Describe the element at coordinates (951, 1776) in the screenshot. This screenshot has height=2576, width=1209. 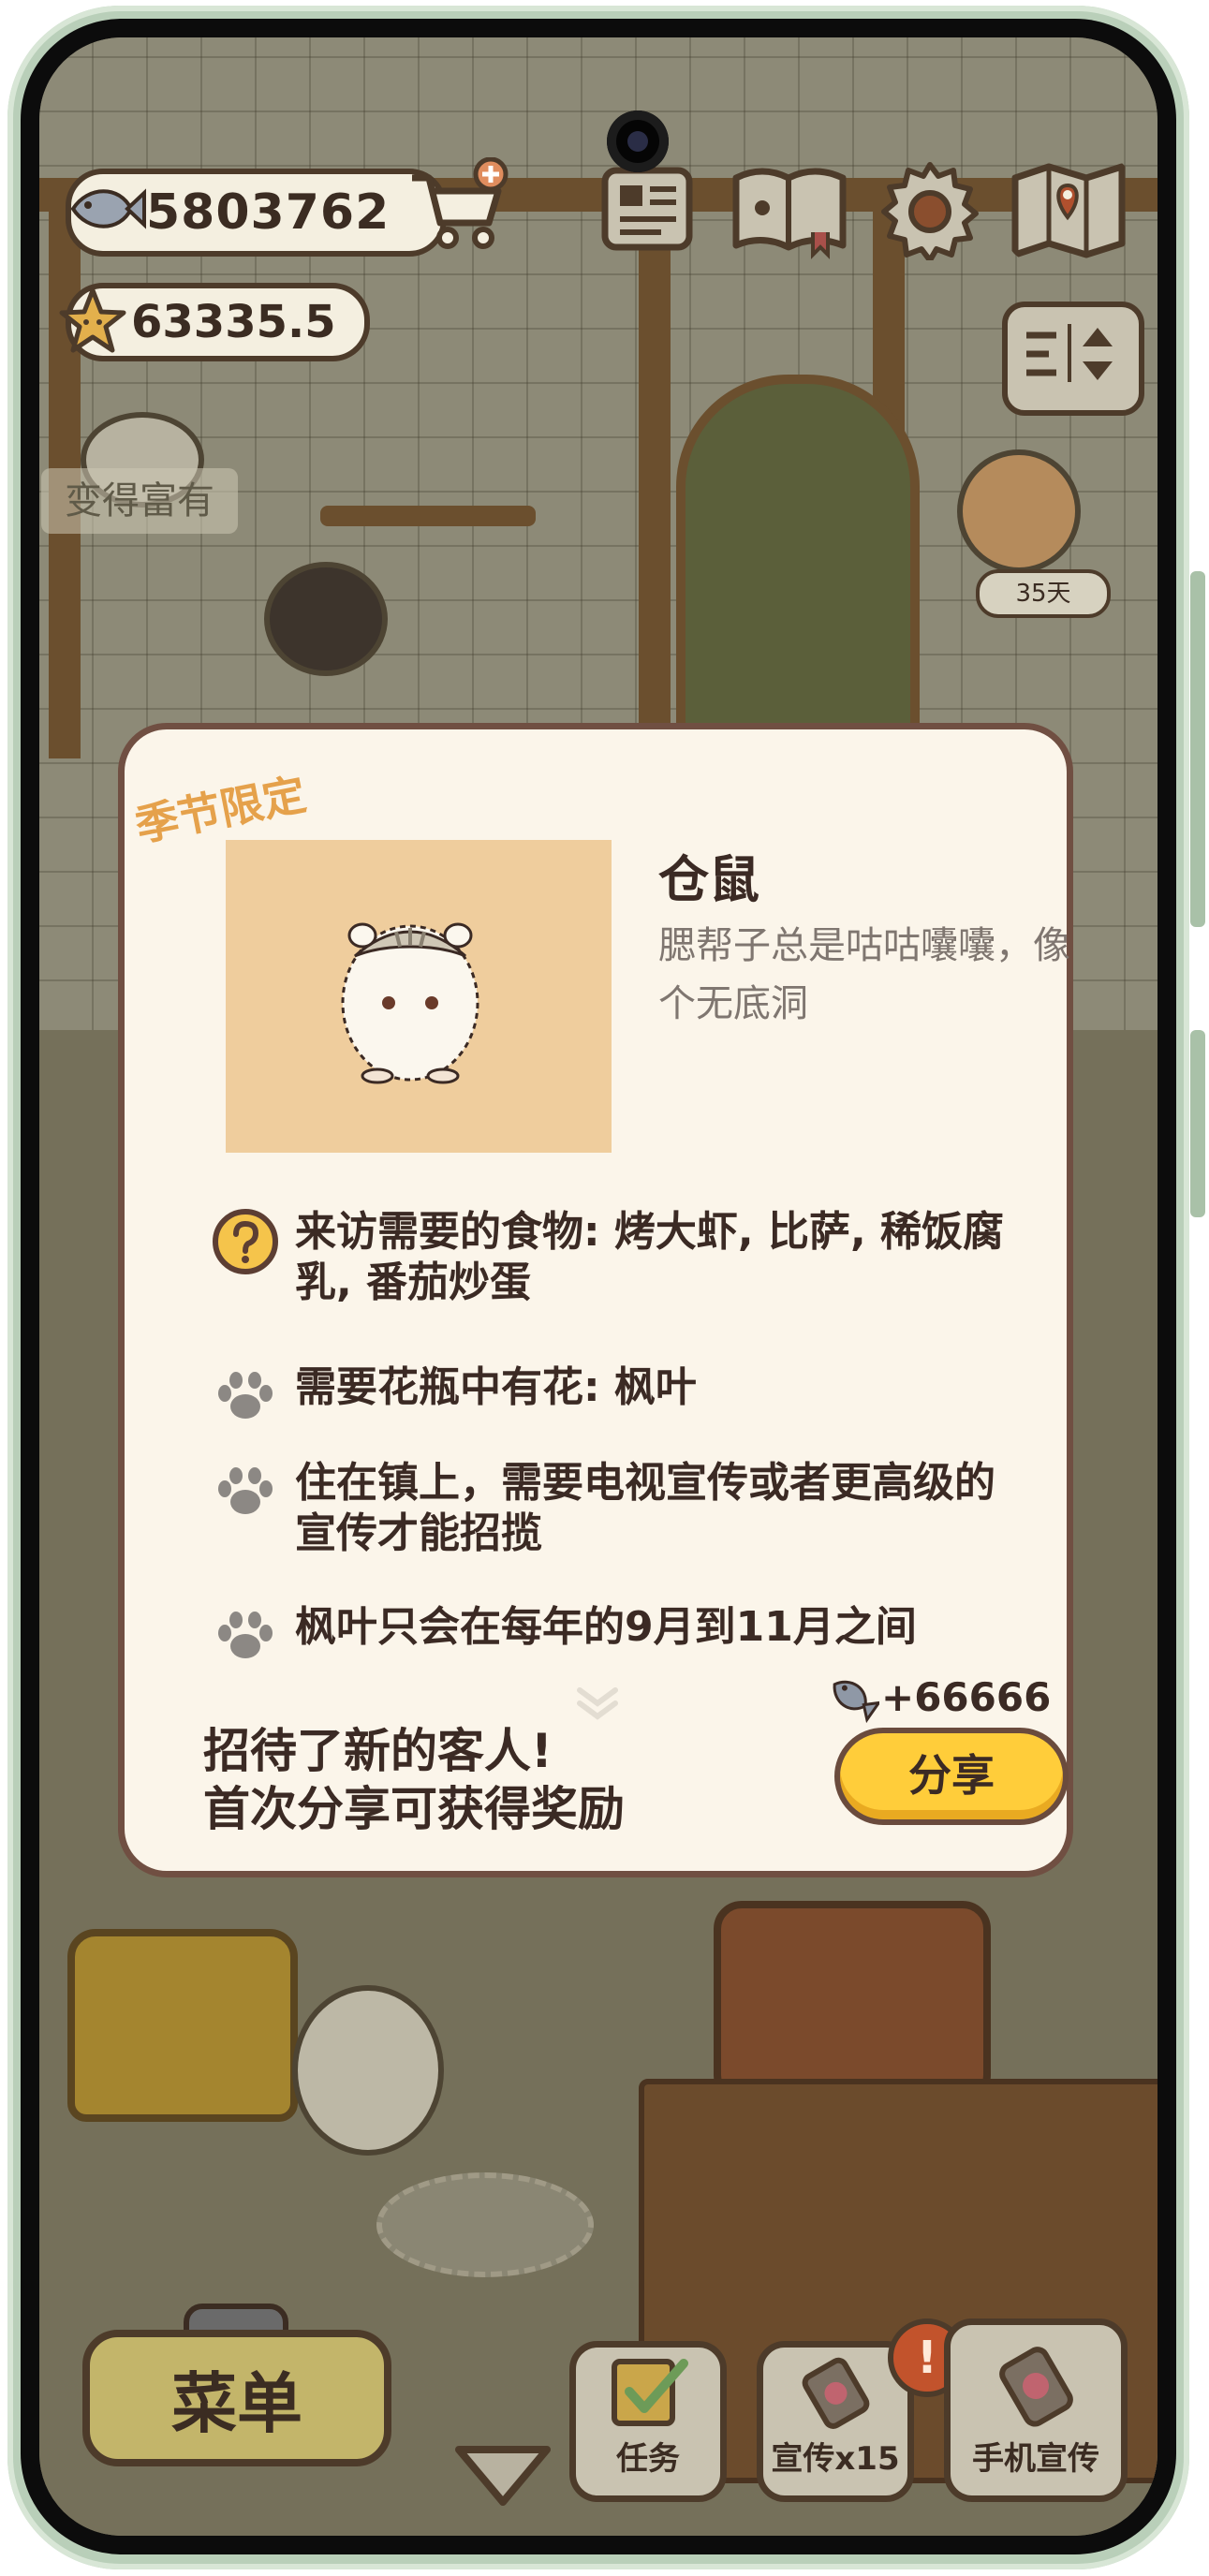
I see `share-button: 分享` at that location.